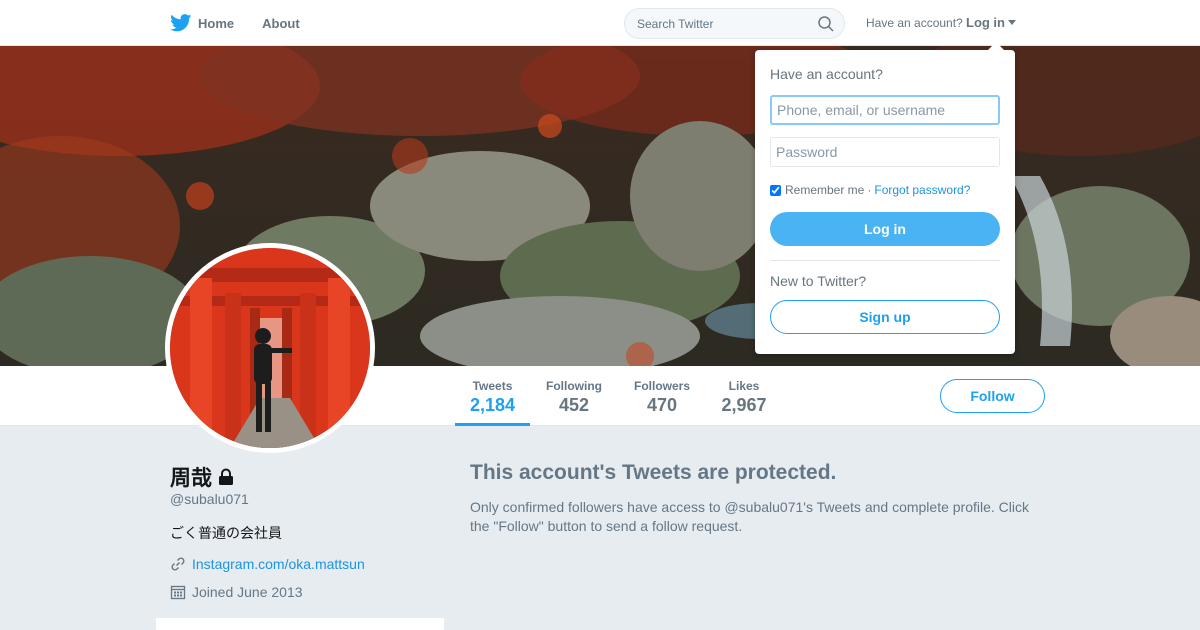  I want to click on profile-handle: @subalu071, so click(209, 499).